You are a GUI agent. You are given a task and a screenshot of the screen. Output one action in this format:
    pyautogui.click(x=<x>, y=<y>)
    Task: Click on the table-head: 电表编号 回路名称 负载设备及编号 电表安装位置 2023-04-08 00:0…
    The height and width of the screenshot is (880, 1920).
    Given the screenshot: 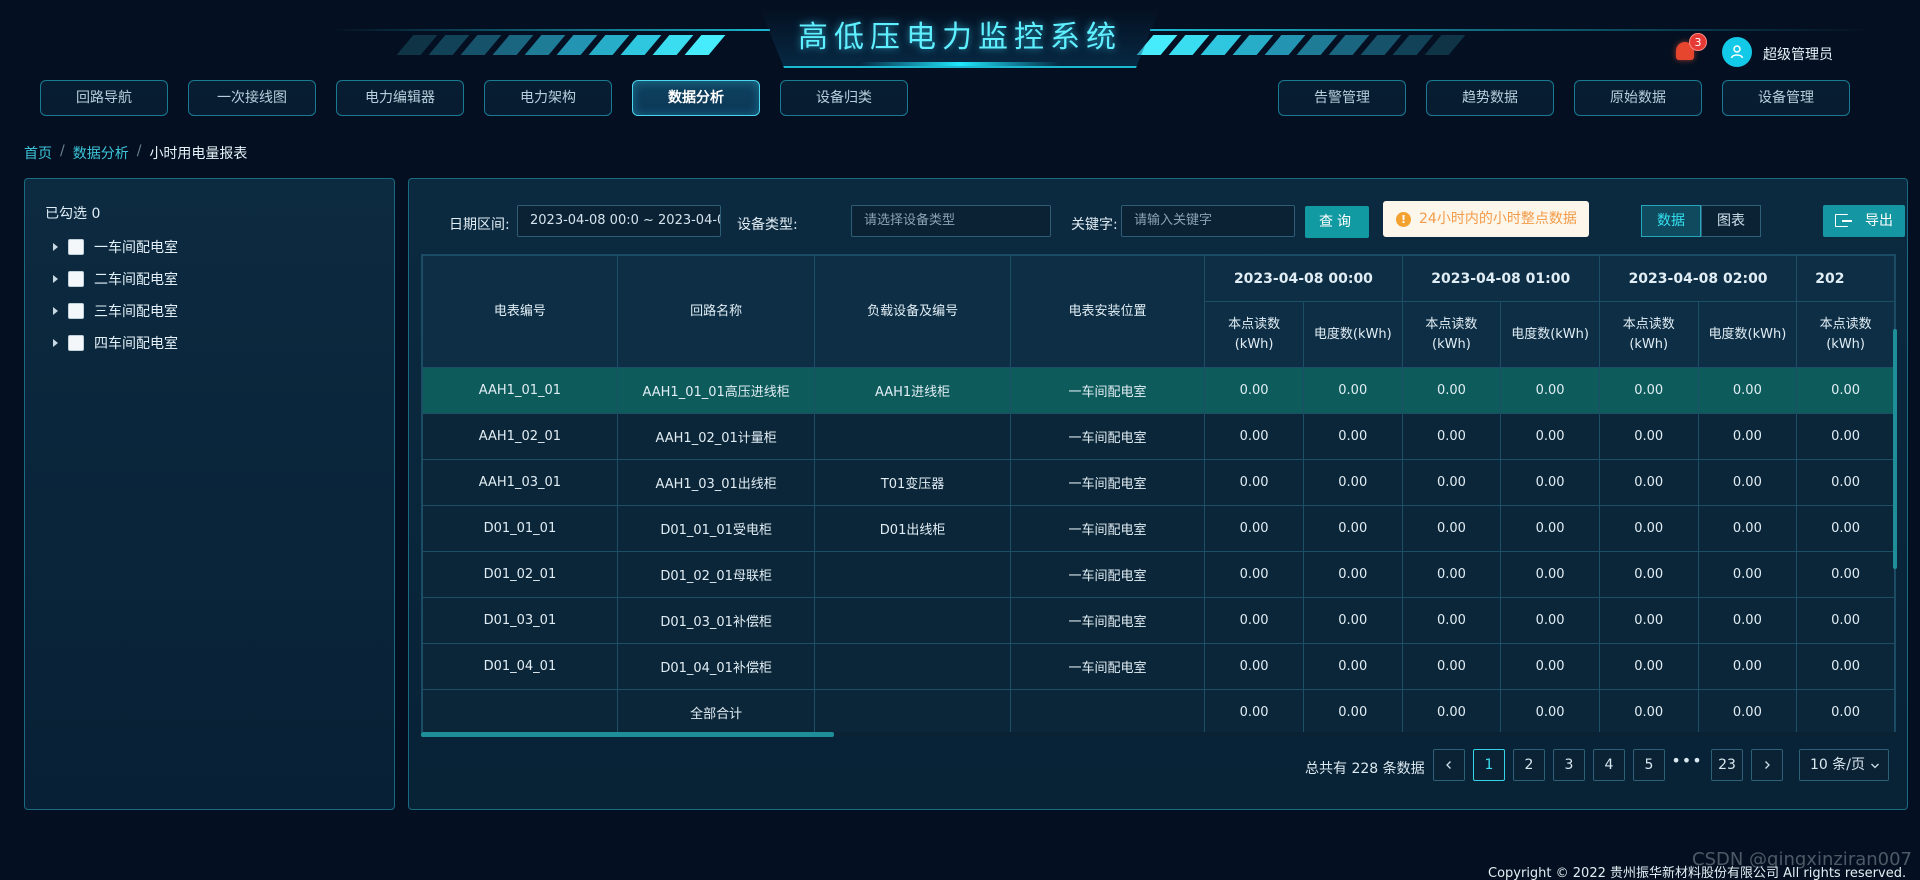 What is the action you would take?
    pyautogui.click(x=1158, y=311)
    